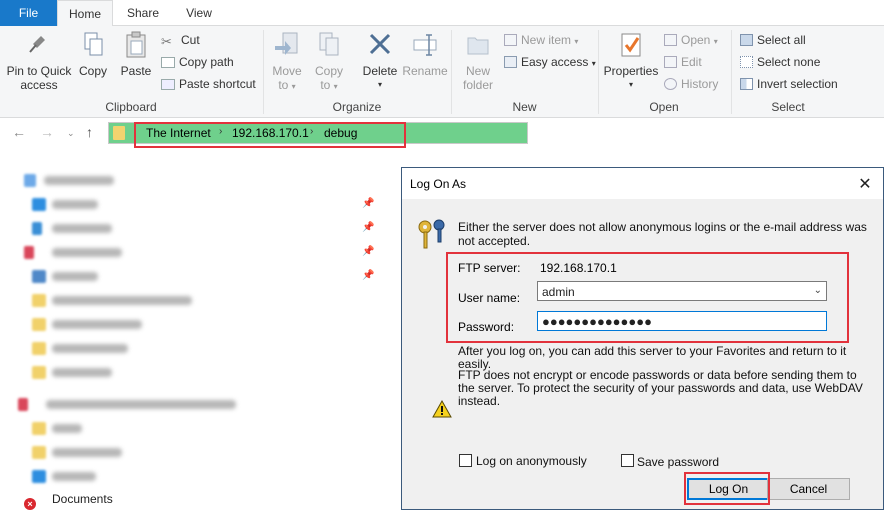 Image resolution: width=884 pixels, height=510 pixels. What do you see at coordinates (442, 13) in the screenshot?
I see `ribbon-tabs: File Home Share View` at bounding box center [442, 13].